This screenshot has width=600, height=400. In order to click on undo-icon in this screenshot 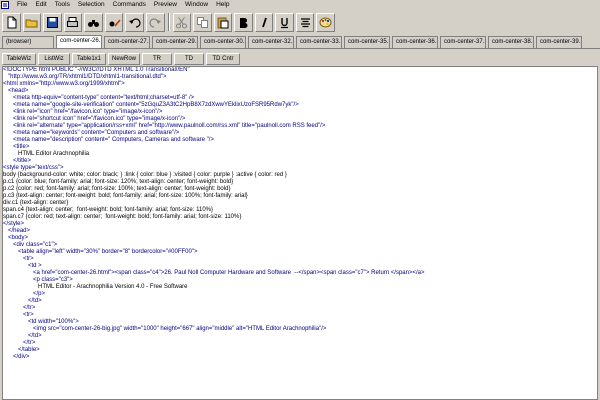, I will do `click(135, 22)`.